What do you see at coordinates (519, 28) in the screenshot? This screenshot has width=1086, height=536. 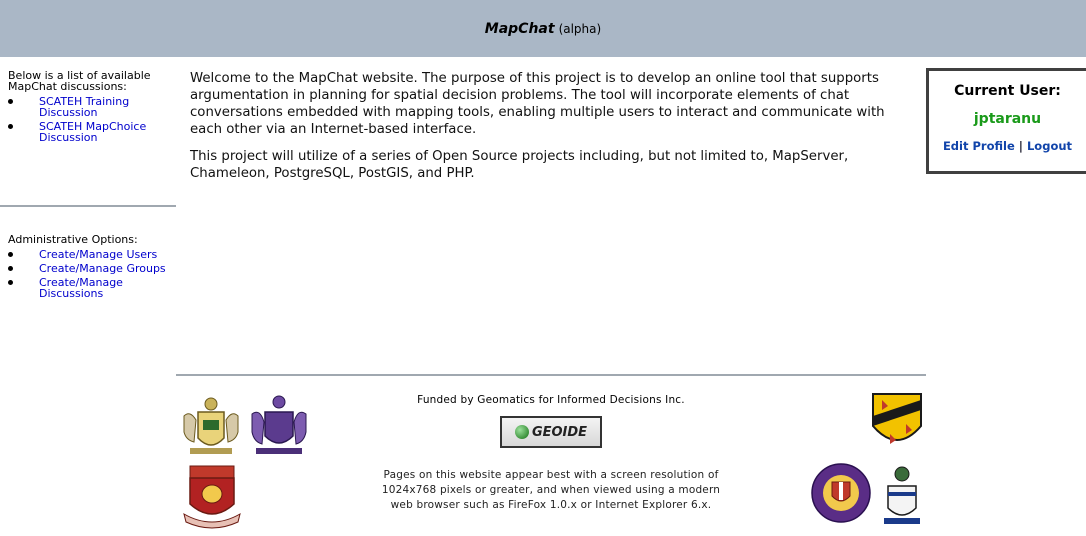 I see `site-title: MapChat` at bounding box center [519, 28].